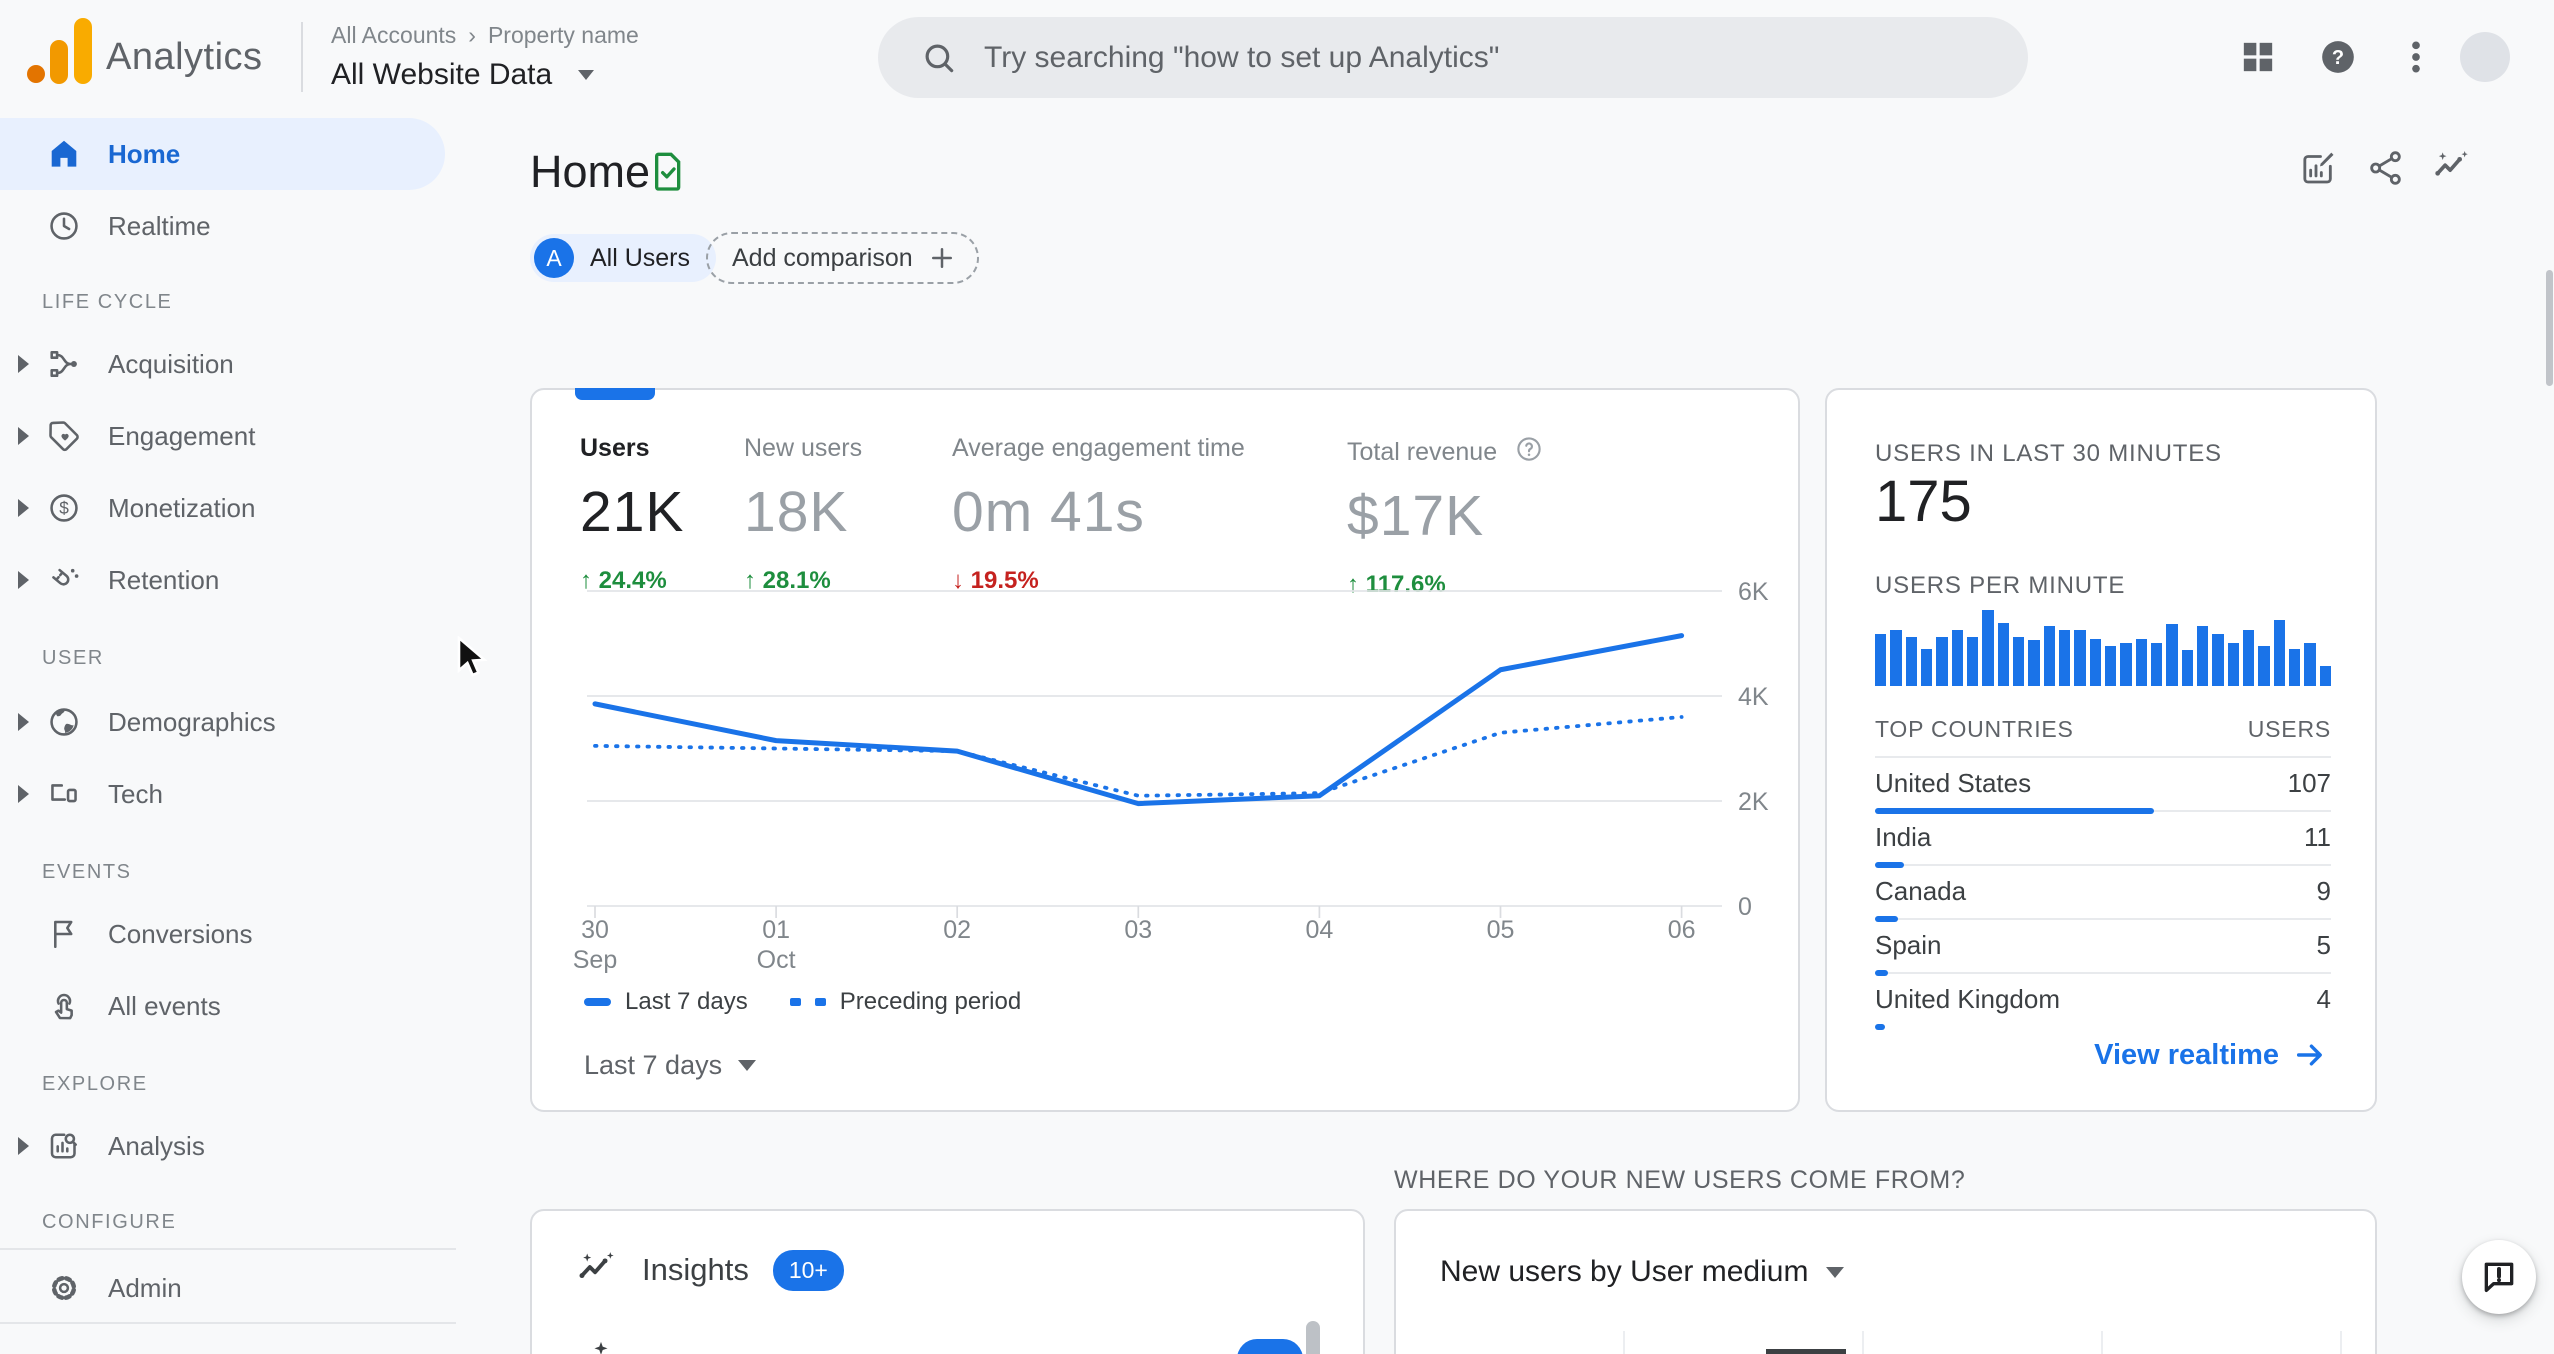  I want to click on svg-text: 03, so click(1138, 930).